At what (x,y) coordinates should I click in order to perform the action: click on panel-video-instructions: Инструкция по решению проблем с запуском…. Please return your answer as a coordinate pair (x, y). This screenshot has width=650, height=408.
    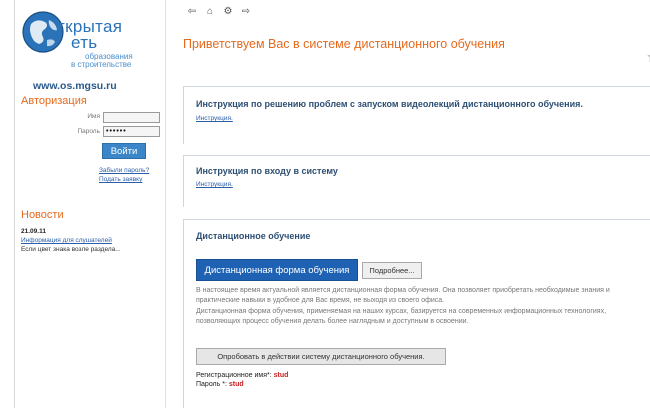
    Looking at the image, I should click on (416, 115).